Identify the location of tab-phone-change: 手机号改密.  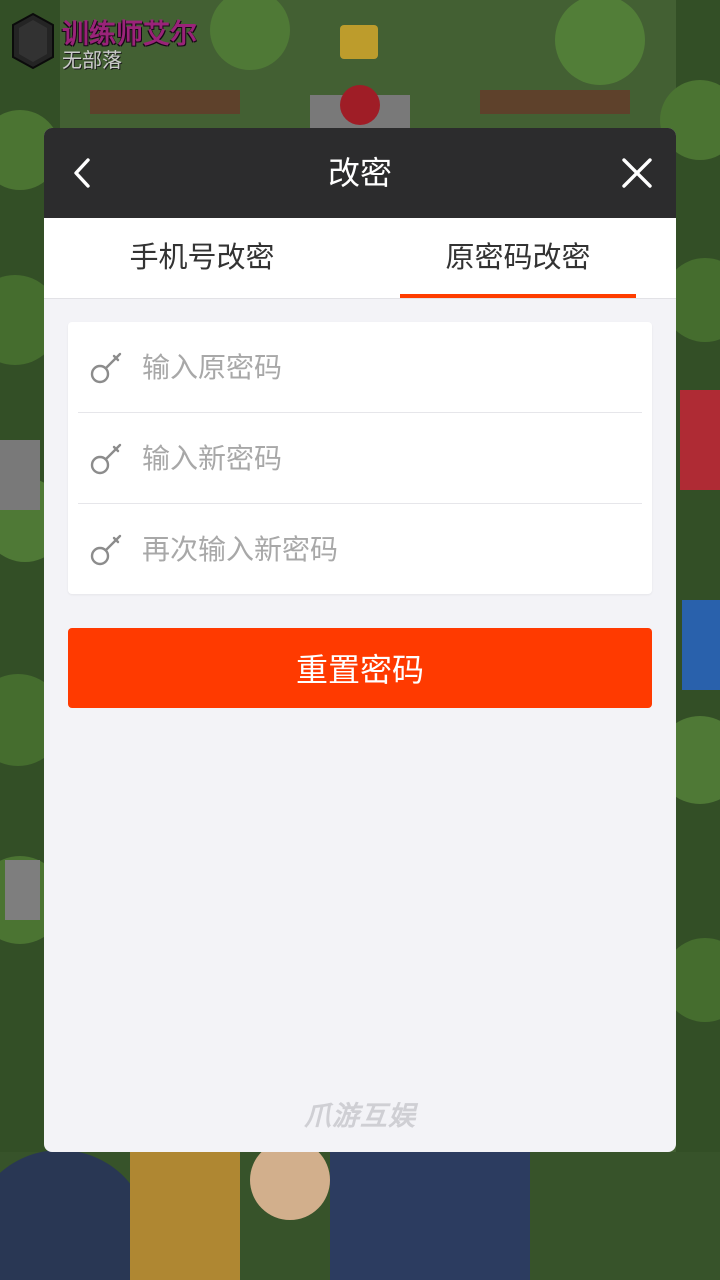
(202, 258).